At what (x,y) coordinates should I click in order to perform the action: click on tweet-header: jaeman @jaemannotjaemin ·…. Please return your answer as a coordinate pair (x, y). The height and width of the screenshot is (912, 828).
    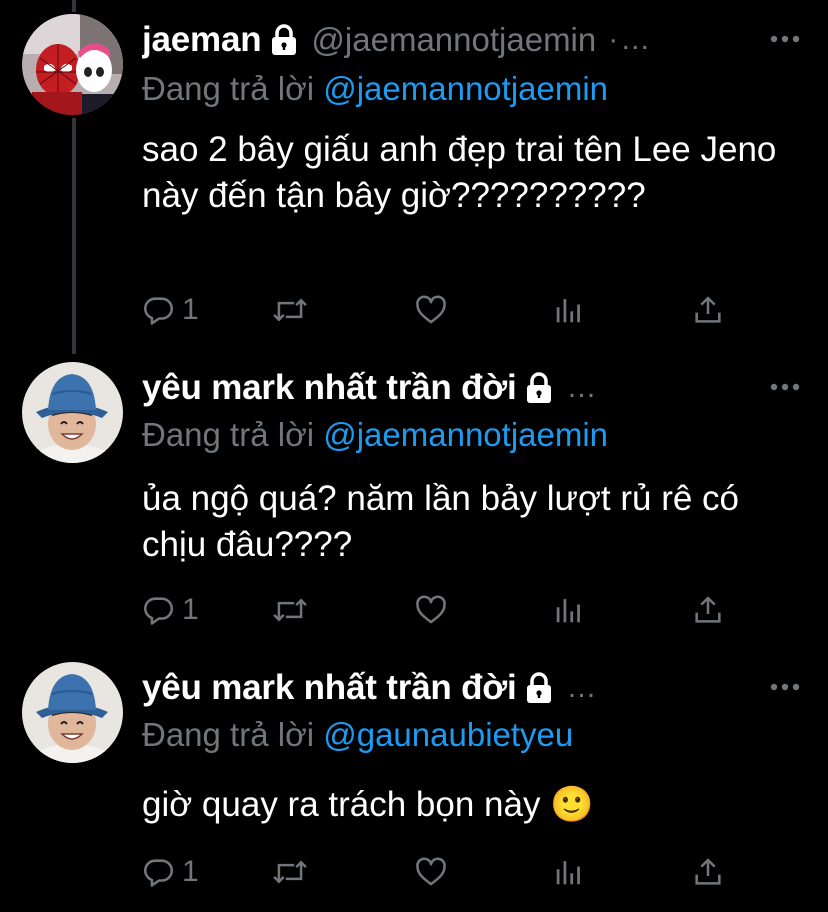
    Looking at the image, I should click on (455, 40).